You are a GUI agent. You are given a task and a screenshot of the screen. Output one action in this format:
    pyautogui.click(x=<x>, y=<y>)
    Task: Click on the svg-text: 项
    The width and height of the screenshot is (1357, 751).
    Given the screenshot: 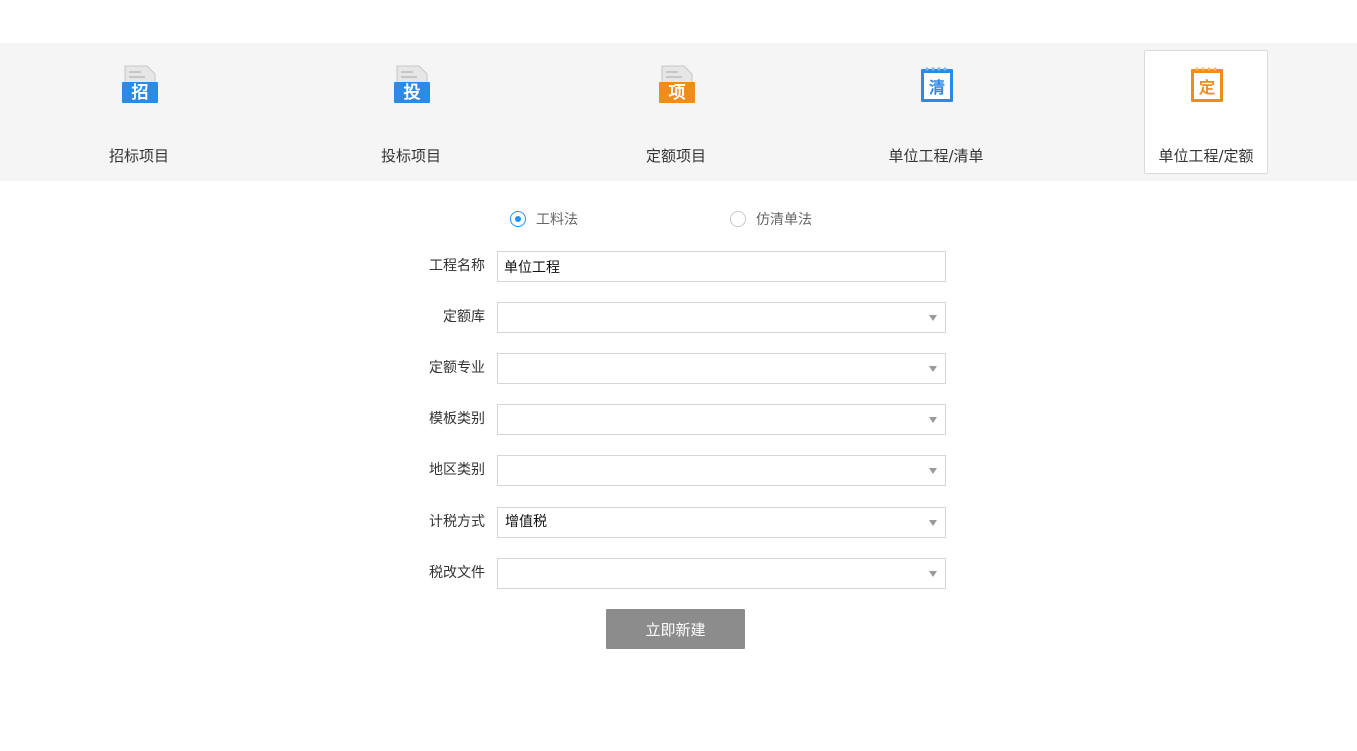 What is the action you would take?
    pyautogui.click(x=677, y=93)
    